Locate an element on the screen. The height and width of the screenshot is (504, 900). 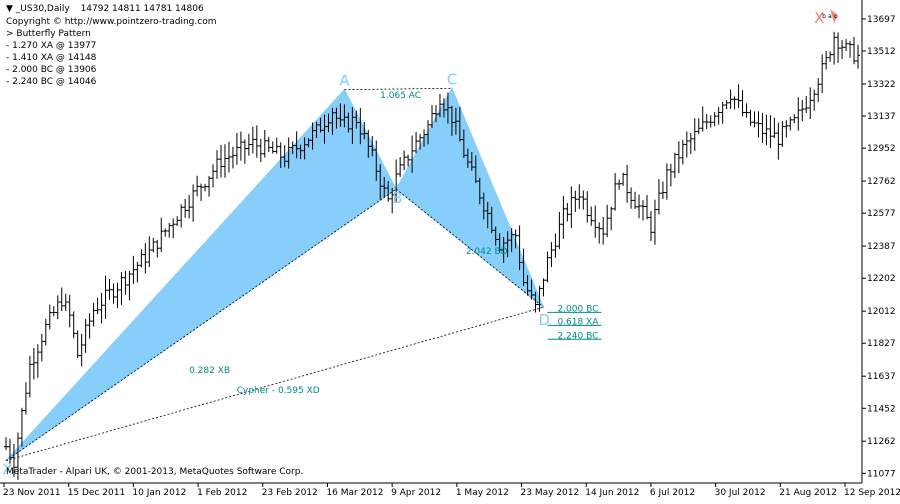
price-tick-label: 13697 is located at coordinates (881, 20).